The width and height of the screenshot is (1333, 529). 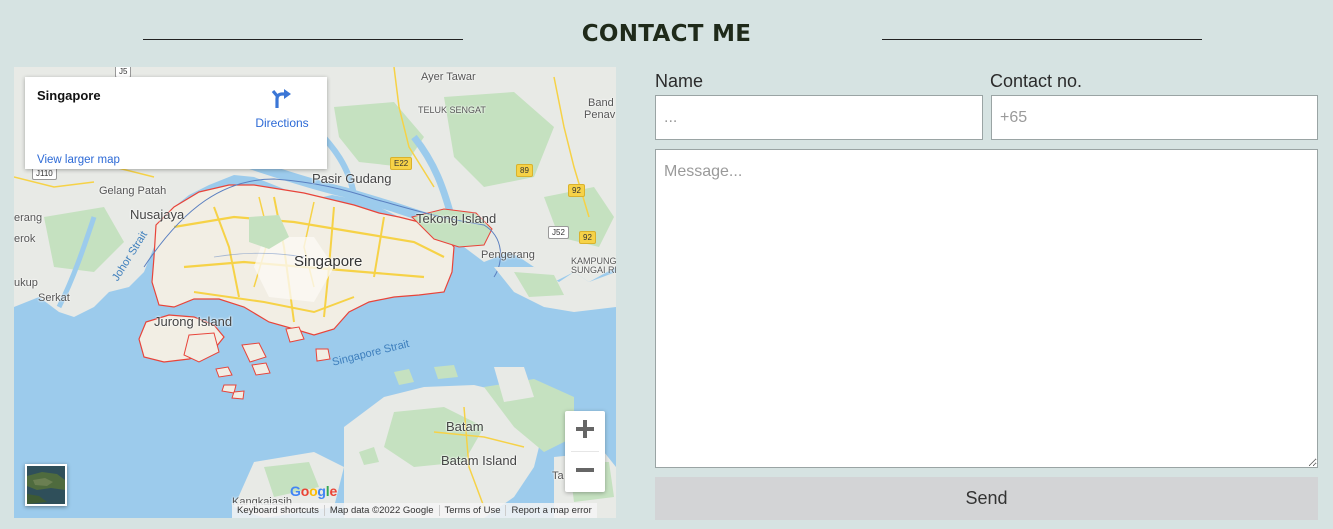 I want to click on report-map-error-link: Report a map error, so click(x=551, y=510).